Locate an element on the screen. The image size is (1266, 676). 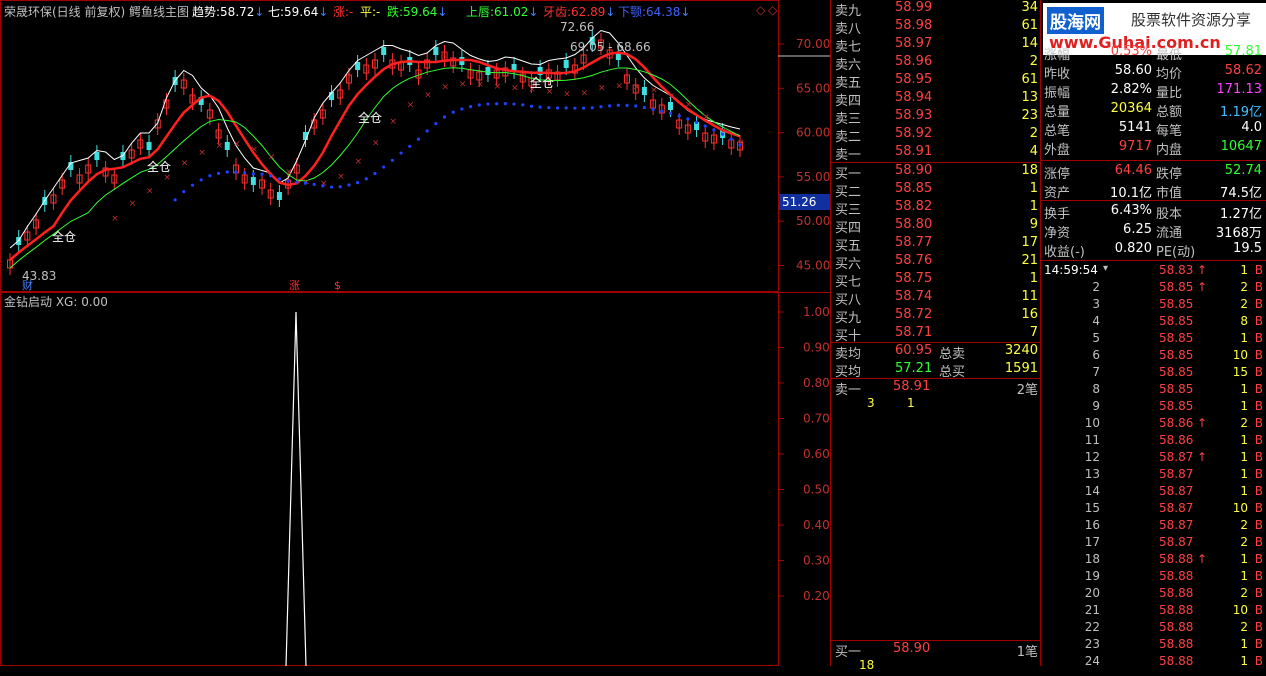
filter-icon: ▾ is located at coordinates (1105, 268).